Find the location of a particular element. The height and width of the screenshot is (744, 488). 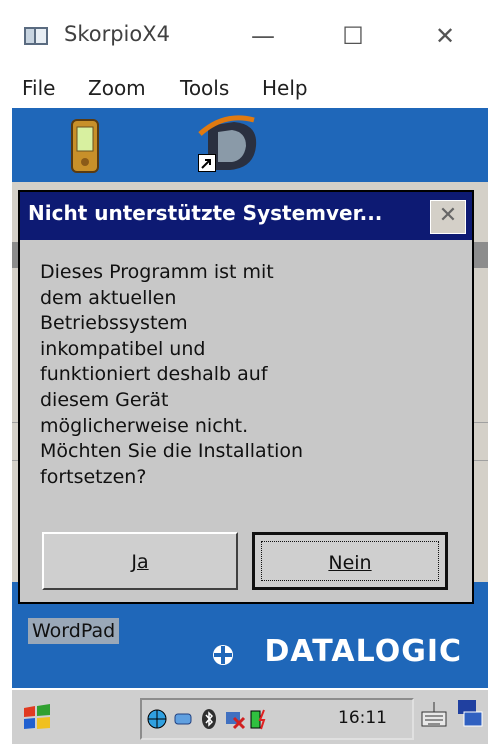

menu-tools: Tools is located at coordinates (204, 88).